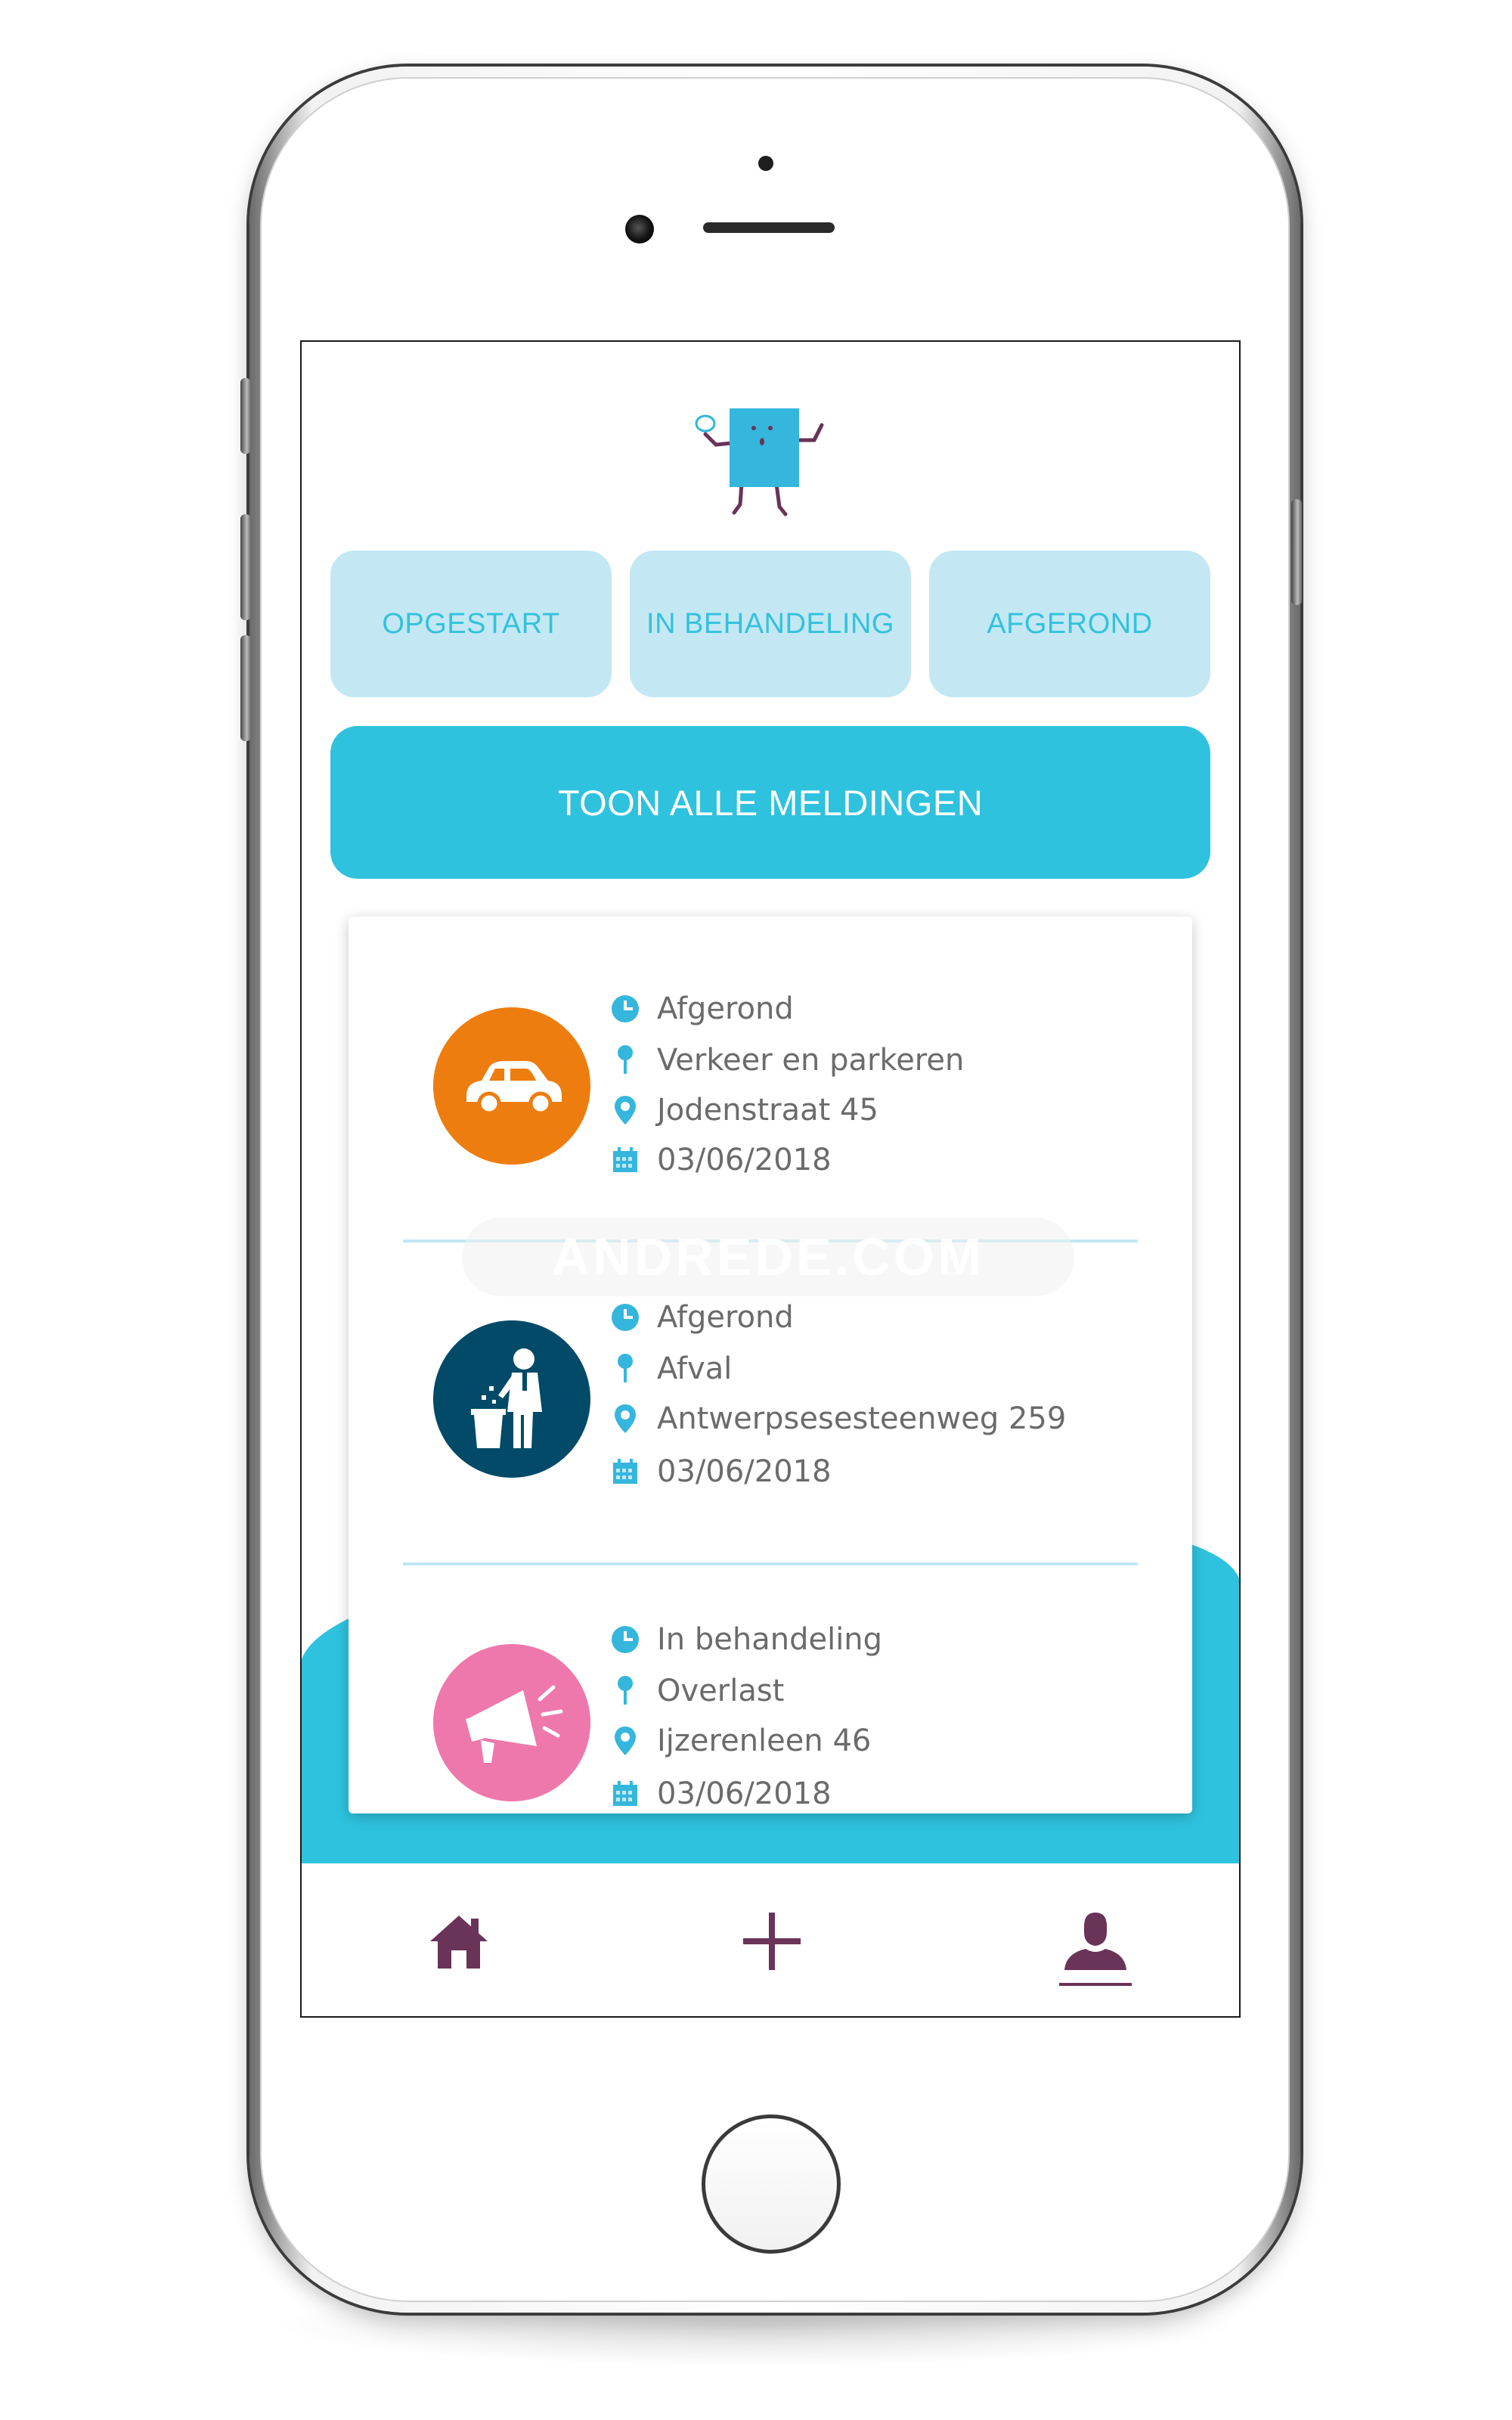 The width and height of the screenshot is (1512, 2420). I want to click on volume-up-button, so click(245, 567).